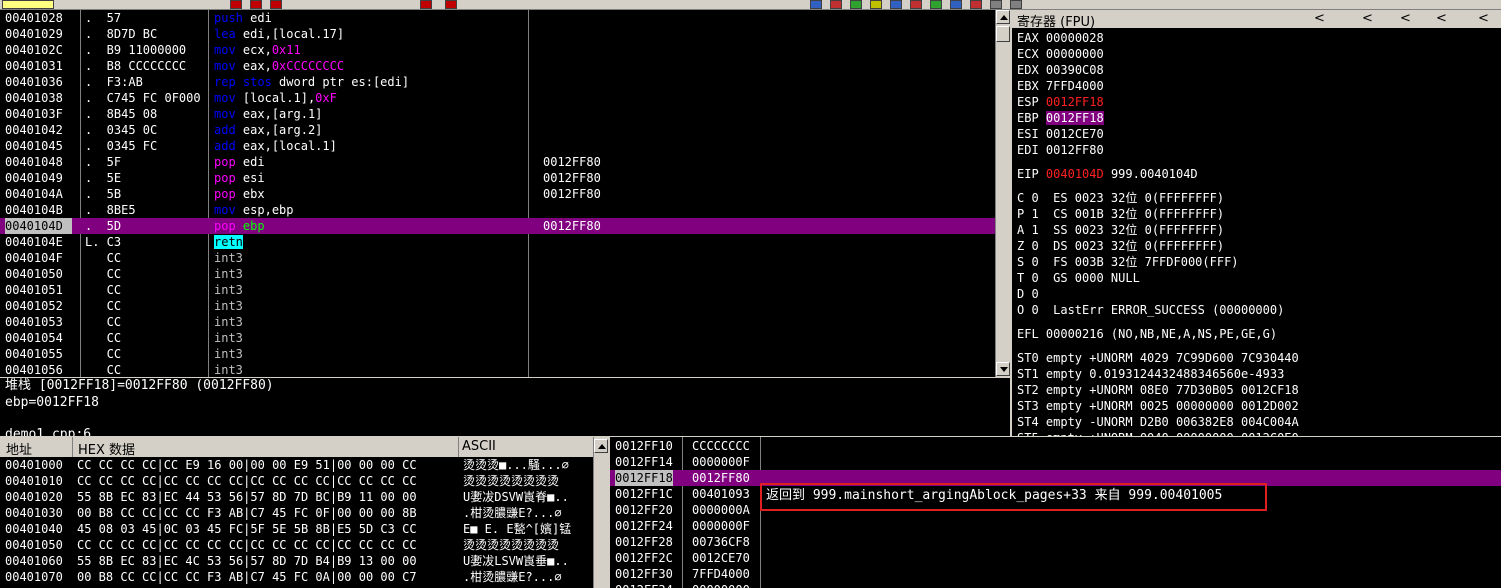  I want to click on efl-register: EFL 00000216 (NO,NB,NE,A,NS,PE,GE,G), so click(1147, 334).